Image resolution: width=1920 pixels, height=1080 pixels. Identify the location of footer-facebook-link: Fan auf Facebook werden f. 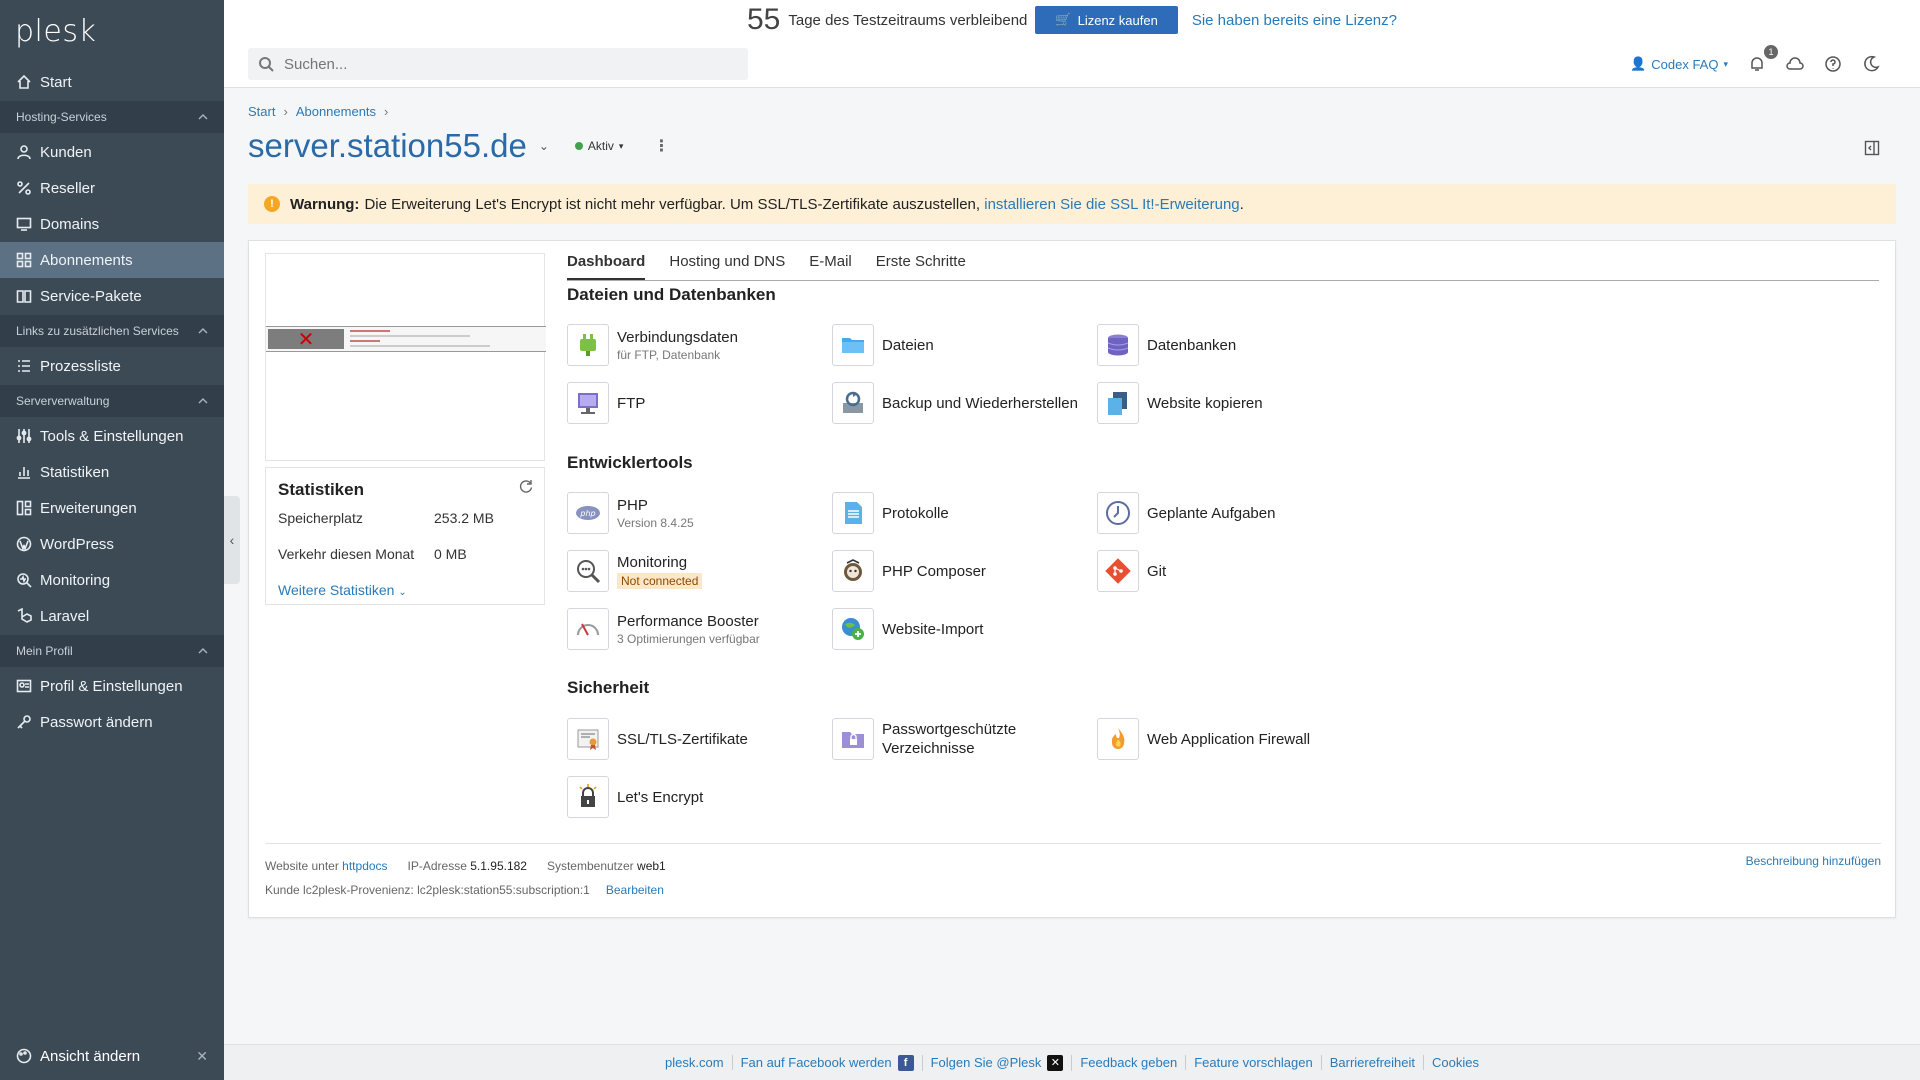
(828, 1062).